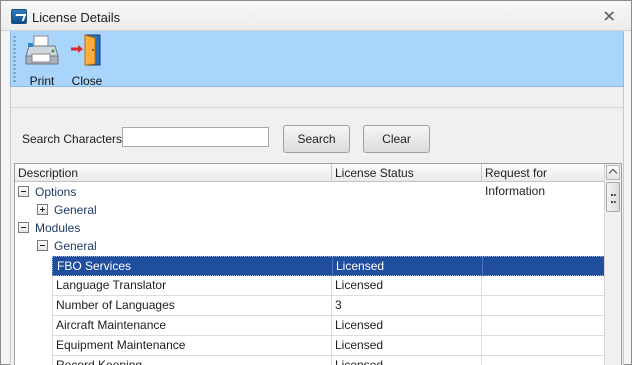 This screenshot has width=632, height=365. I want to click on table-row: Record Keeping Licensed, so click(328, 360).